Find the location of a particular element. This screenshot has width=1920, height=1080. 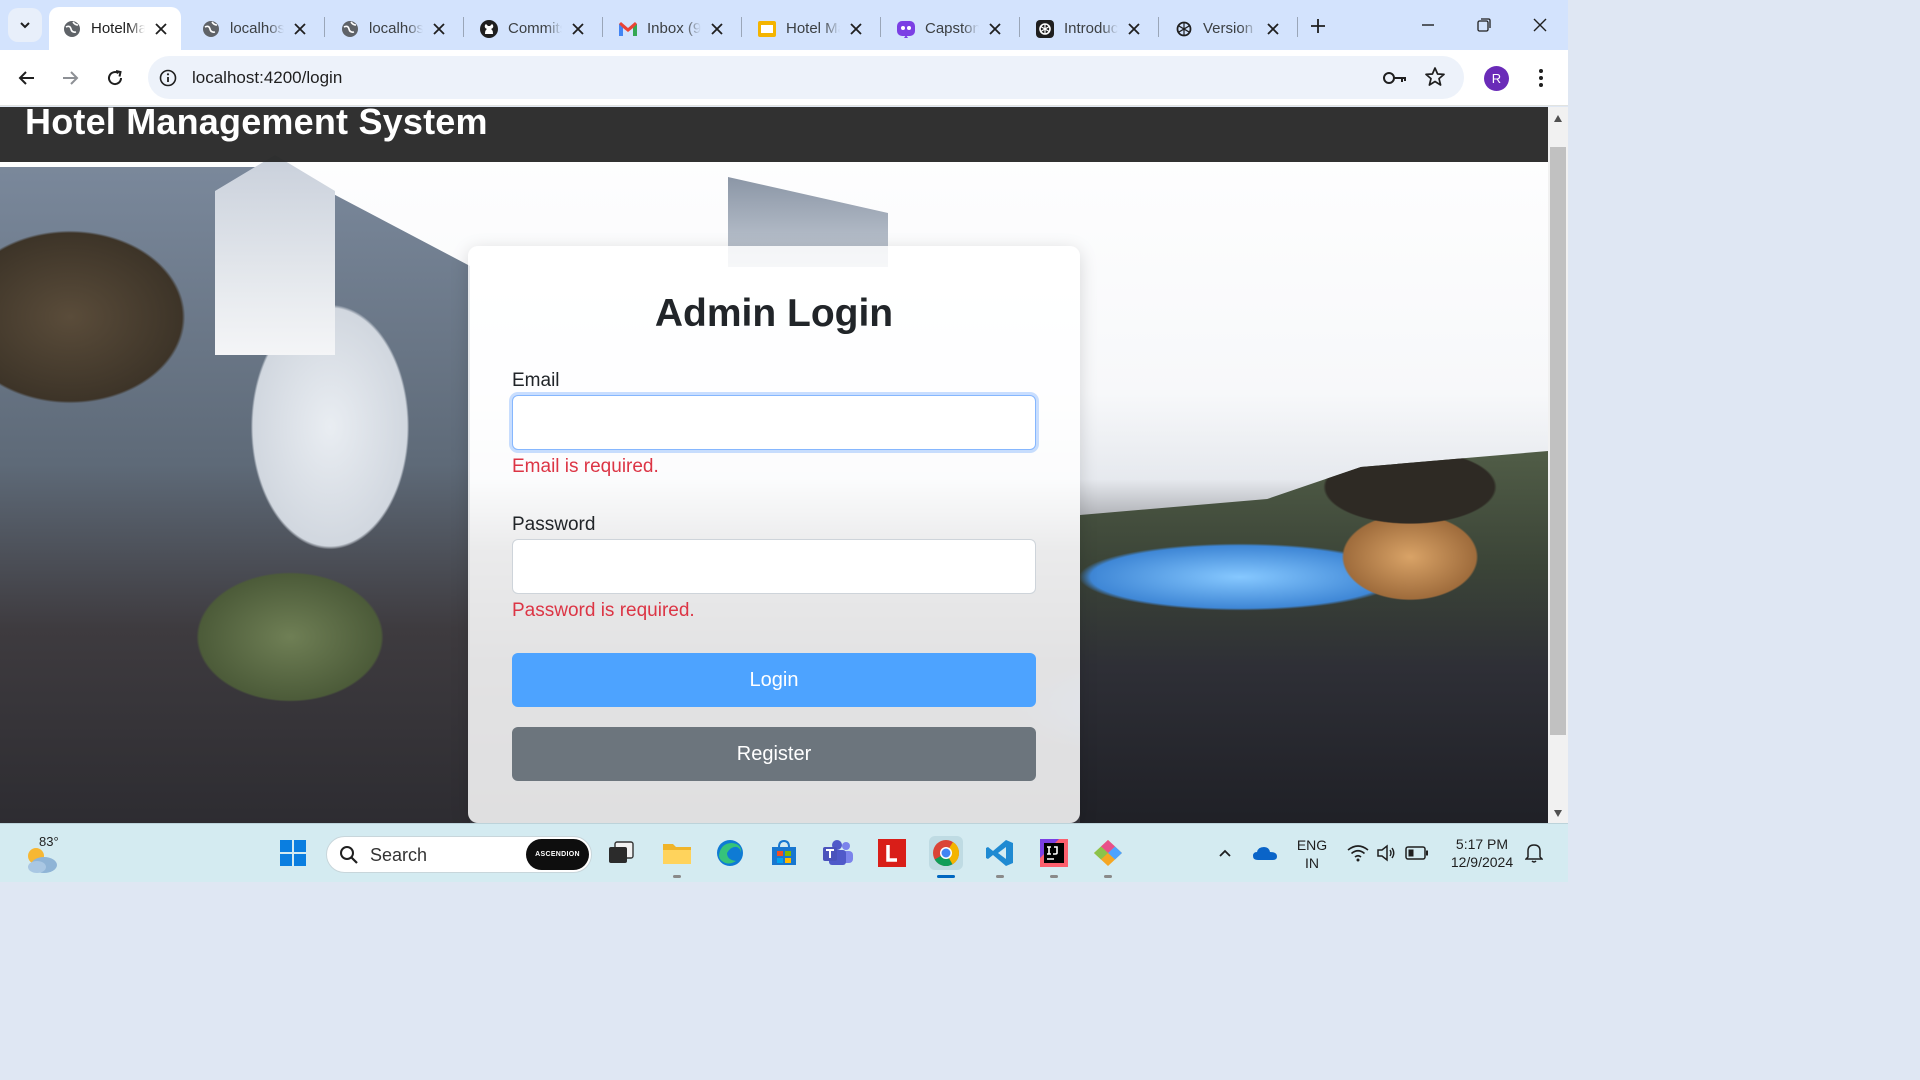

back-button is located at coordinates (27, 78).